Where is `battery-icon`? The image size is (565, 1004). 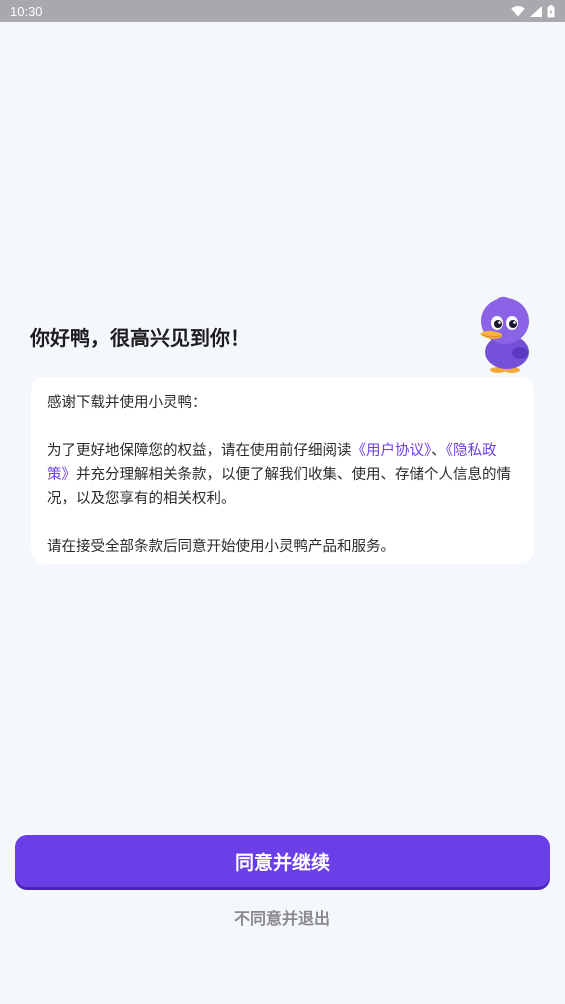 battery-icon is located at coordinates (551, 10).